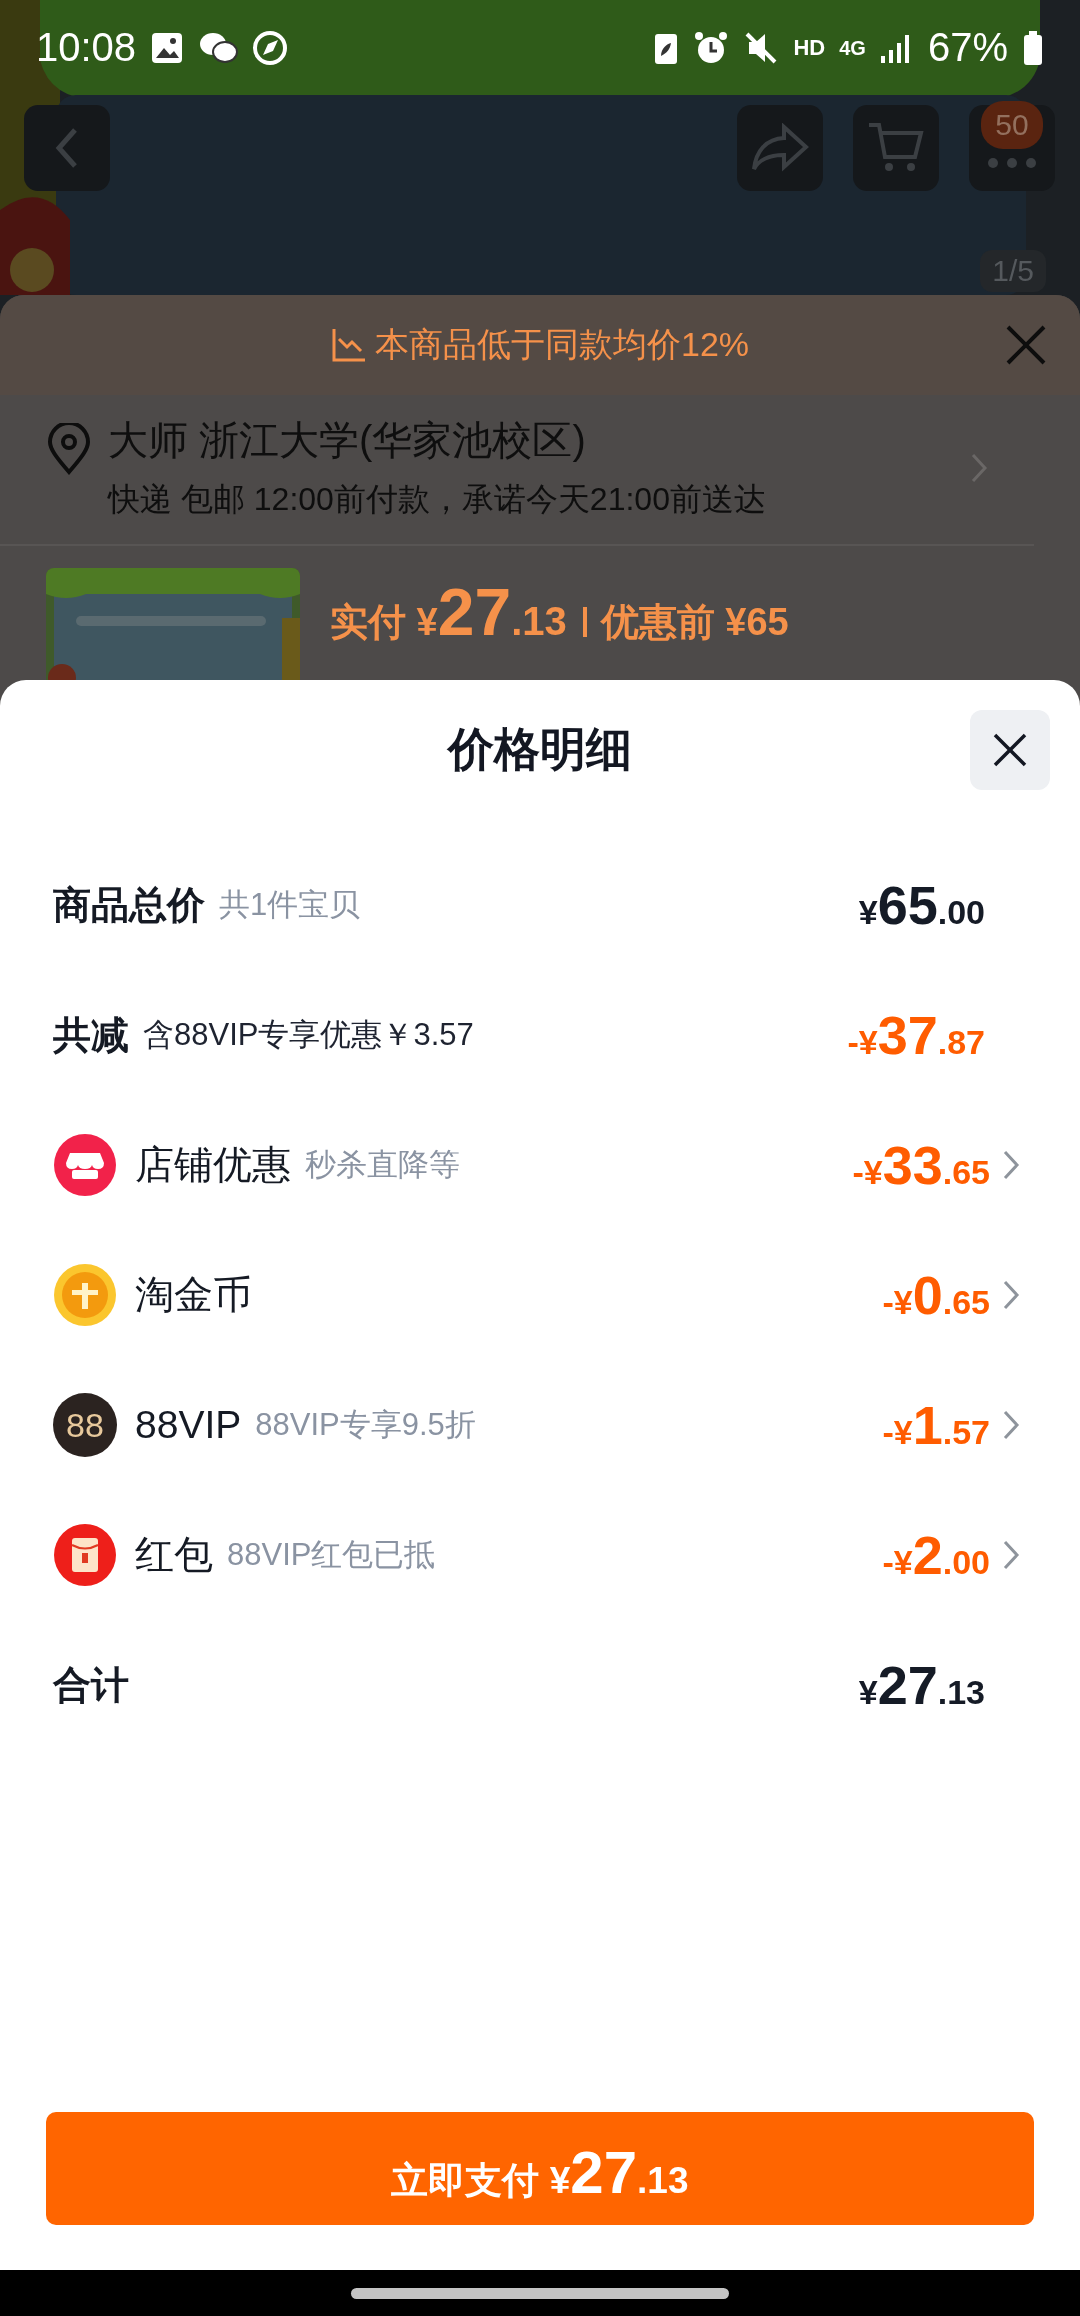 Image resolution: width=1080 pixels, height=2316 pixels. What do you see at coordinates (540, 749) in the screenshot?
I see `sheet-title: 价格明细` at bounding box center [540, 749].